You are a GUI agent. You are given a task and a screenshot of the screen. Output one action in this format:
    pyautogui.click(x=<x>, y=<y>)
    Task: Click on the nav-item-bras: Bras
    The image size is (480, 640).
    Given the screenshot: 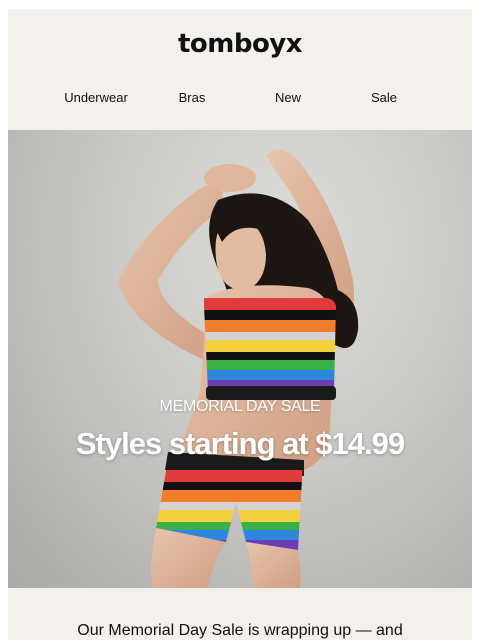 What is the action you would take?
    pyautogui.click(x=192, y=97)
    